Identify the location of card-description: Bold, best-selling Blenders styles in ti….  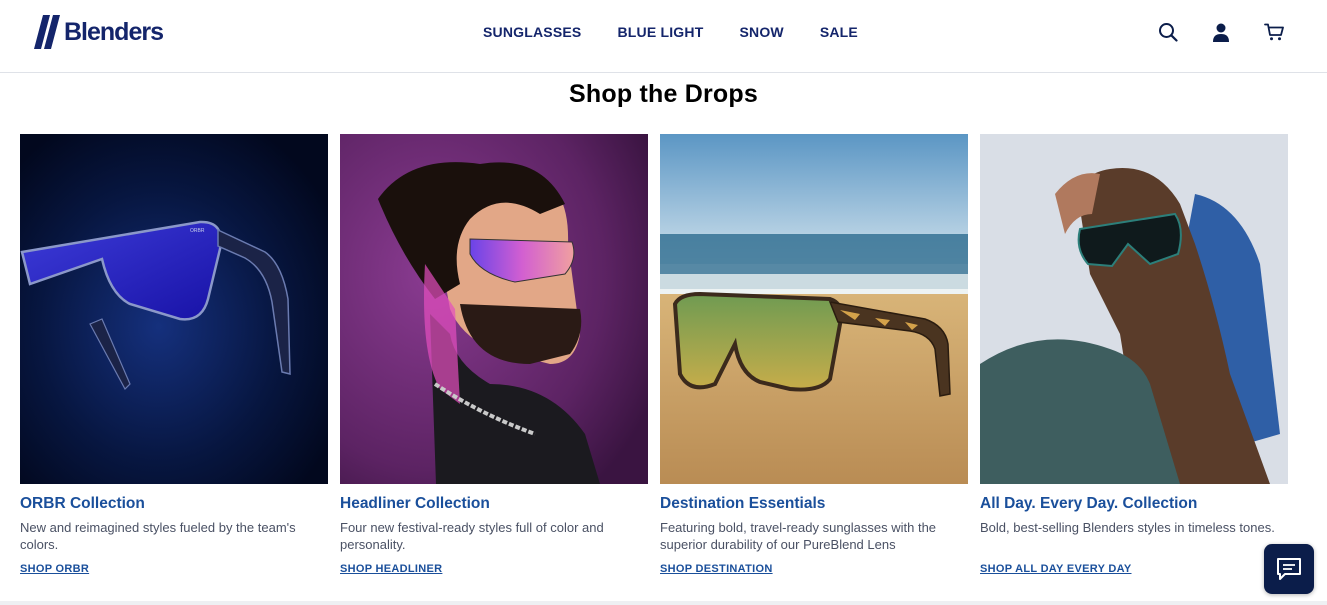
(1127, 527).